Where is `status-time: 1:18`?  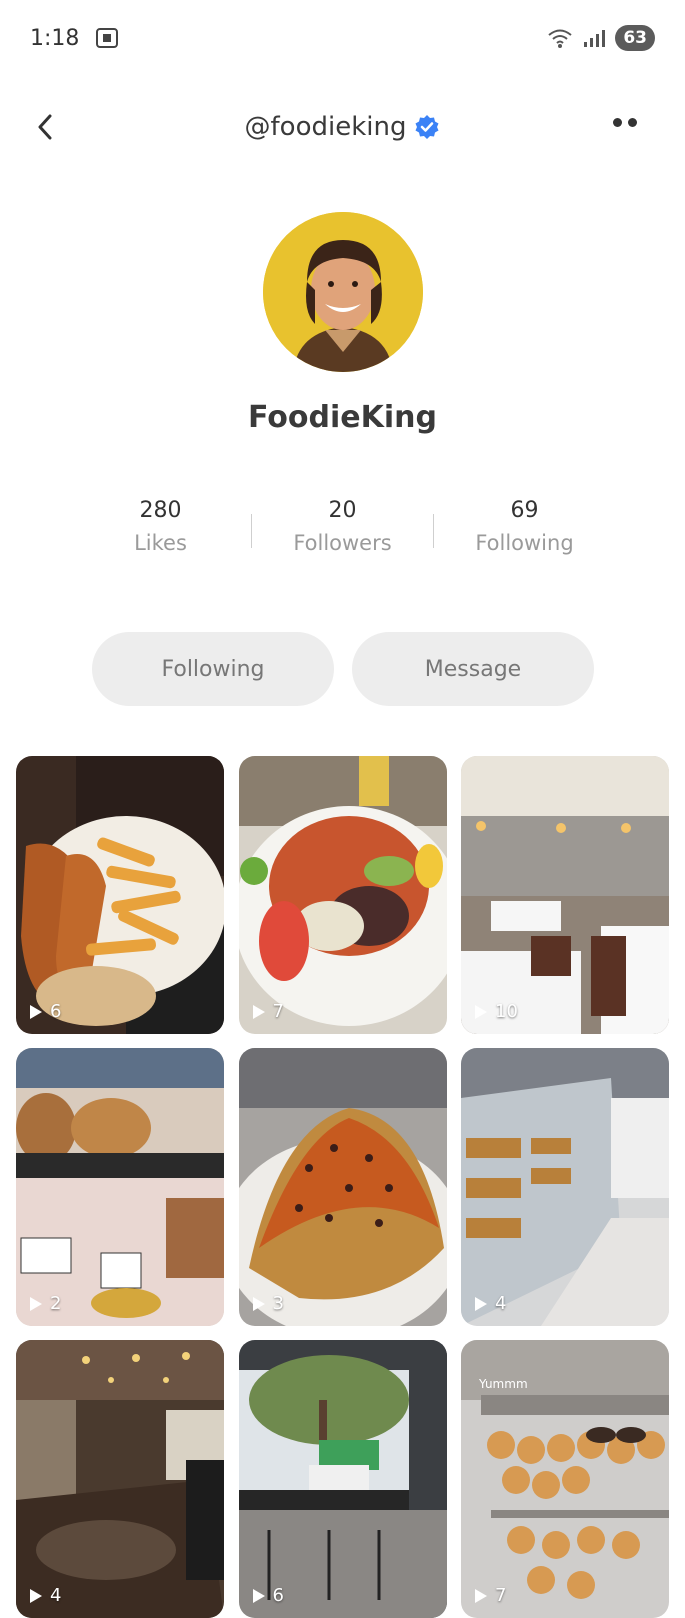 status-time: 1:18 is located at coordinates (55, 38).